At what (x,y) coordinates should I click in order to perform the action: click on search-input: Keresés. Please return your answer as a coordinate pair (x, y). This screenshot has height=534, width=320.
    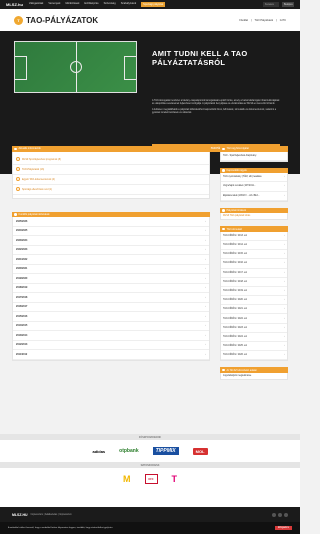
    Looking at the image, I should click on (271, 4).